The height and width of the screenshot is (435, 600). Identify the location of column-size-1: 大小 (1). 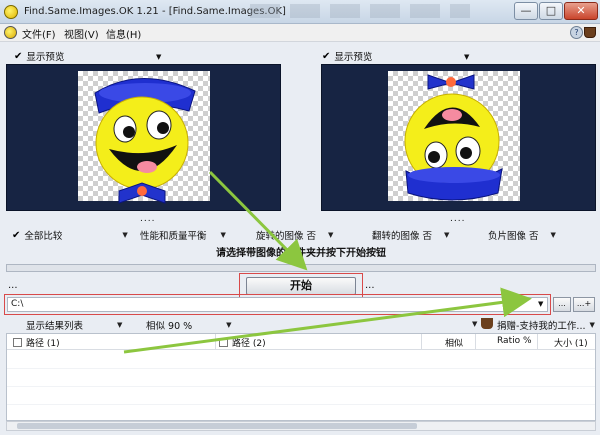
(571, 342).